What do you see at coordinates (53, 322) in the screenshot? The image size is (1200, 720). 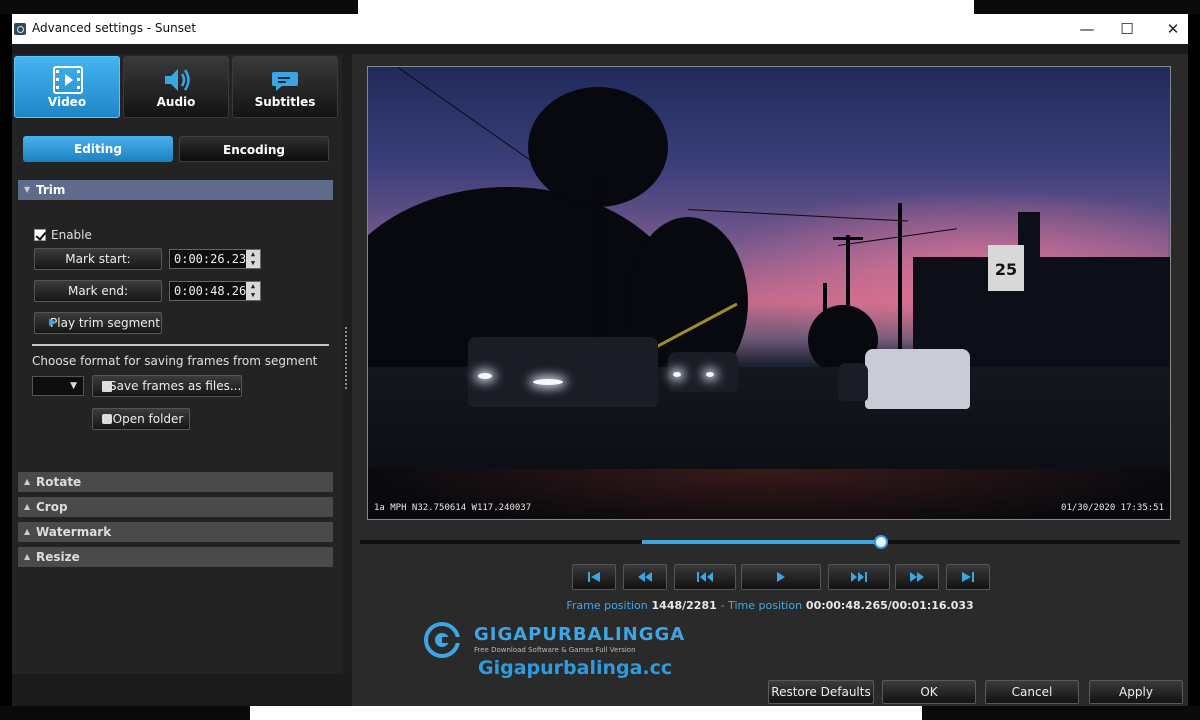 I see `play-icon: ▶` at bounding box center [53, 322].